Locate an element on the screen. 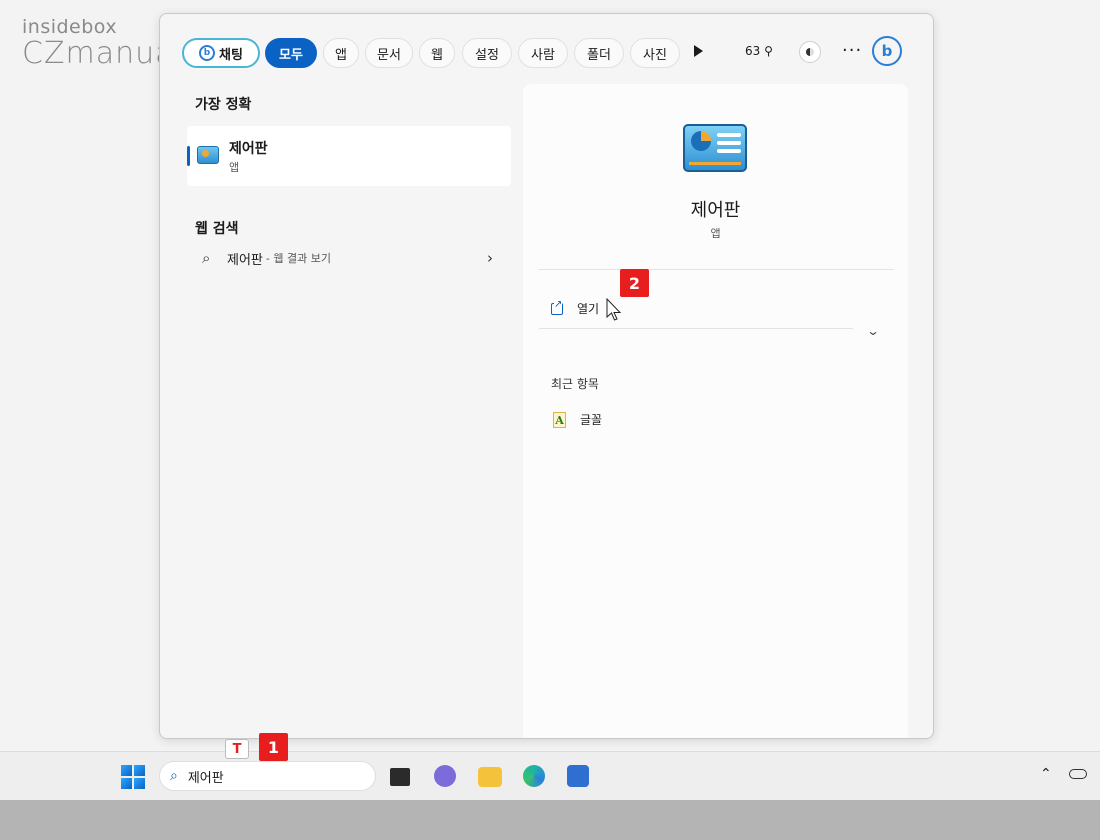  control-panel-icon is located at coordinates (208, 155).